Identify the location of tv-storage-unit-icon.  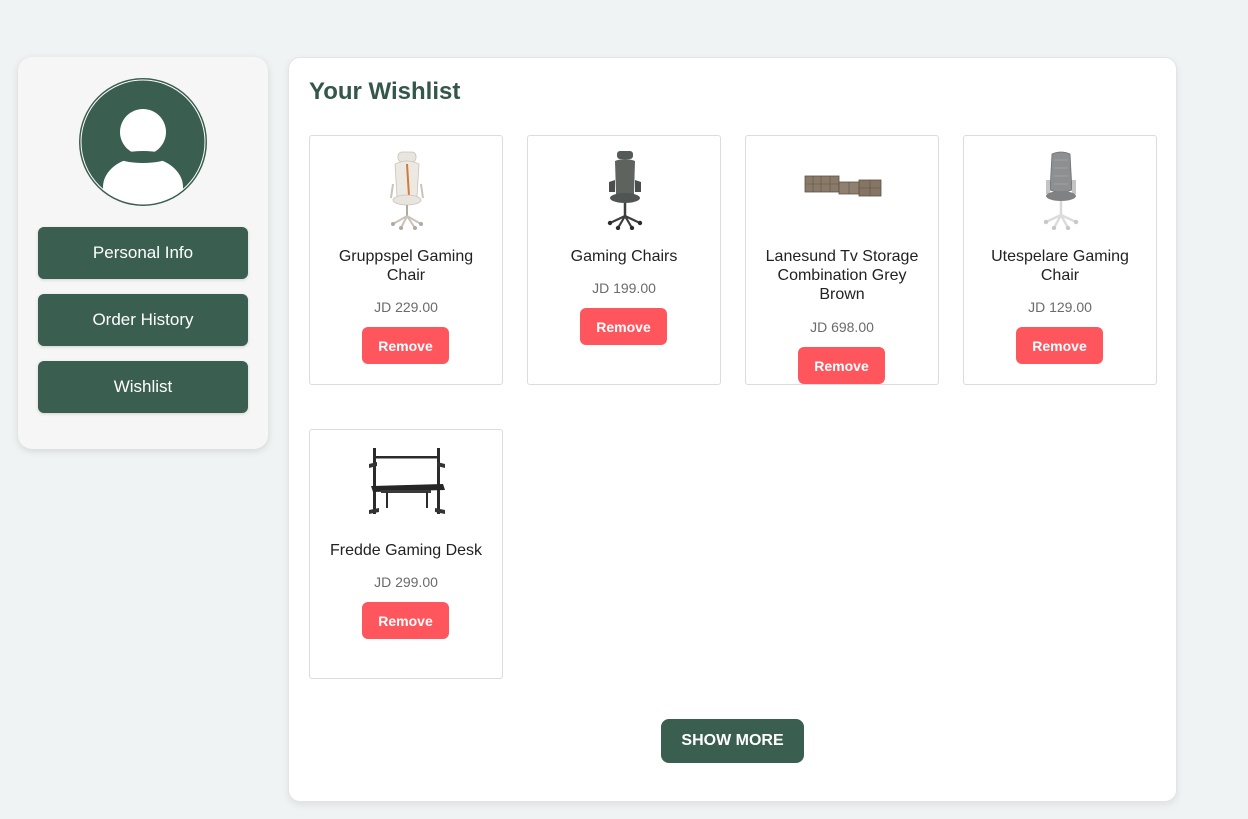
(843, 186).